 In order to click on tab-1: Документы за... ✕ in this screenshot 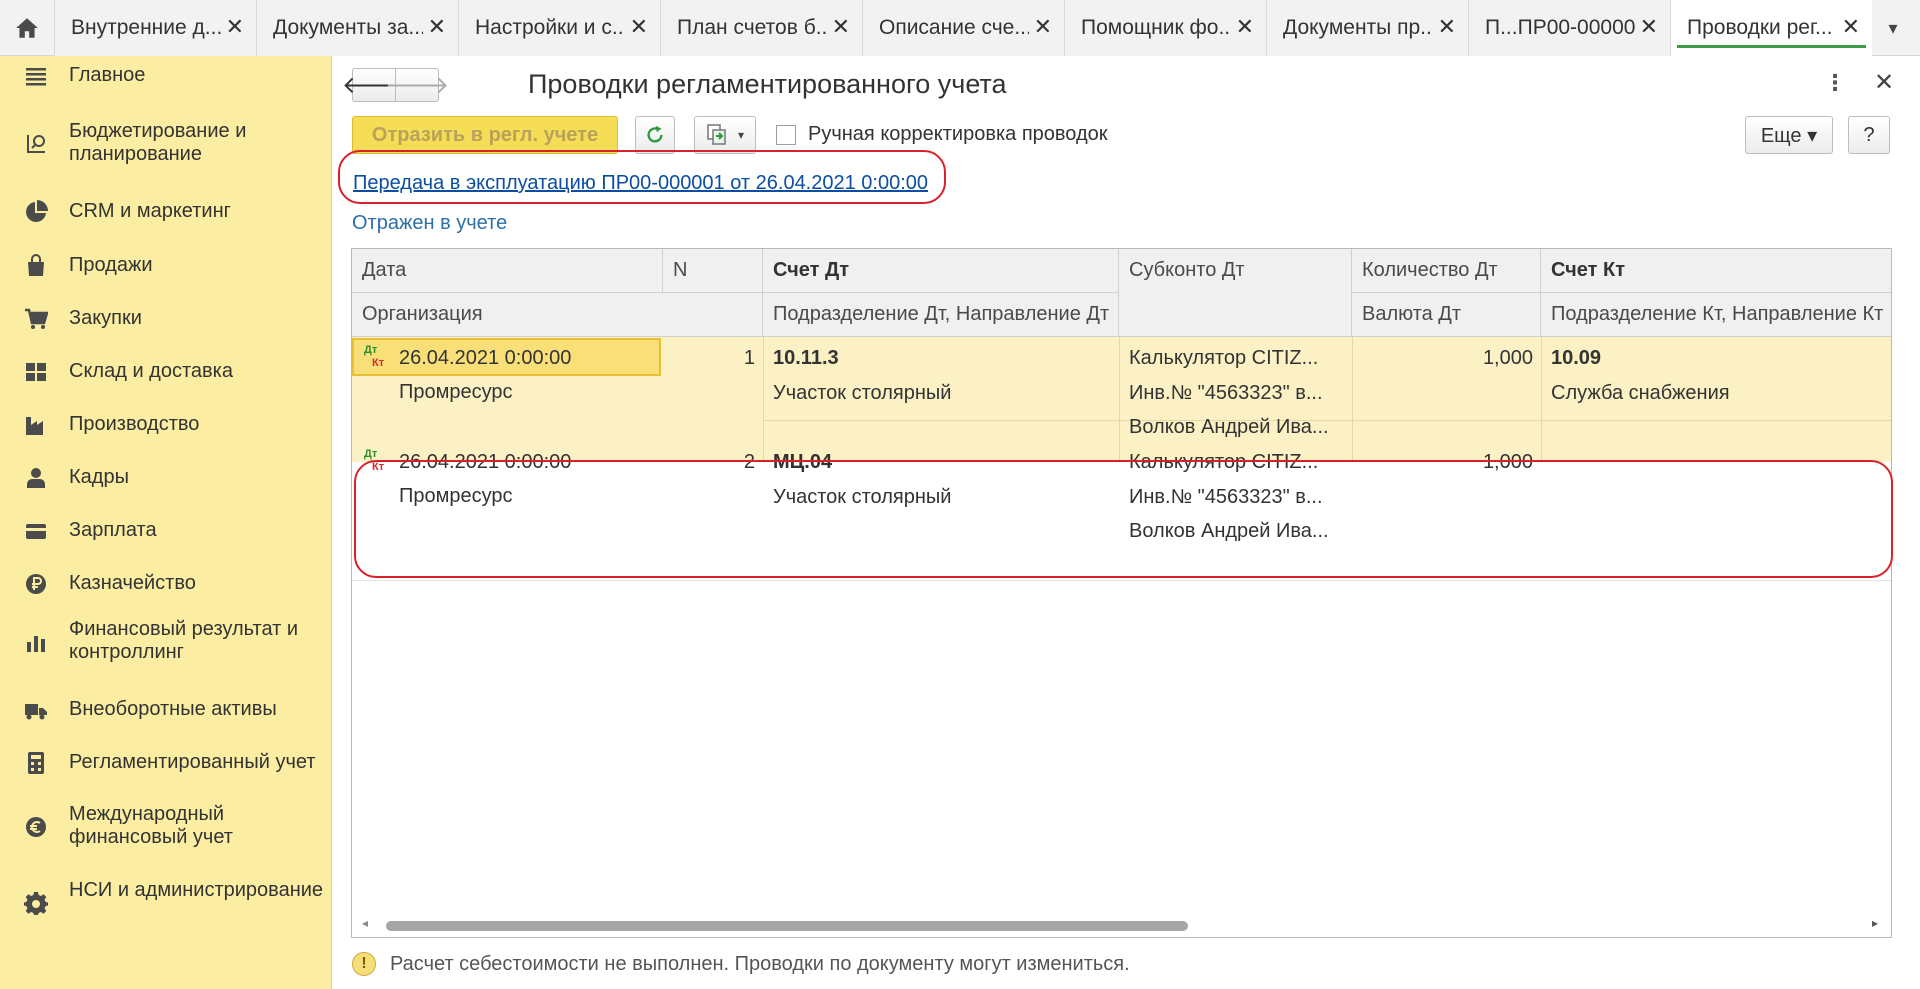, I will do `click(357, 28)`.